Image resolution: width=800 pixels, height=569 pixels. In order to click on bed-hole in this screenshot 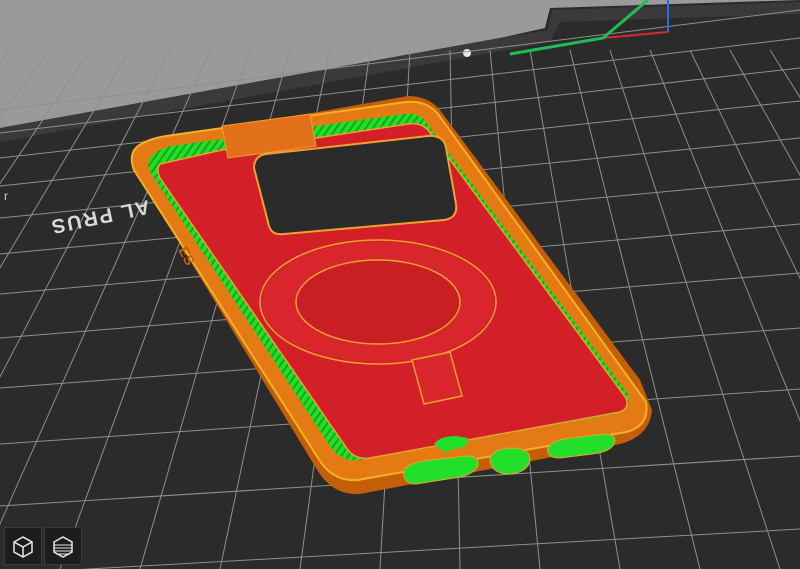, I will do `click(467, 53)`.